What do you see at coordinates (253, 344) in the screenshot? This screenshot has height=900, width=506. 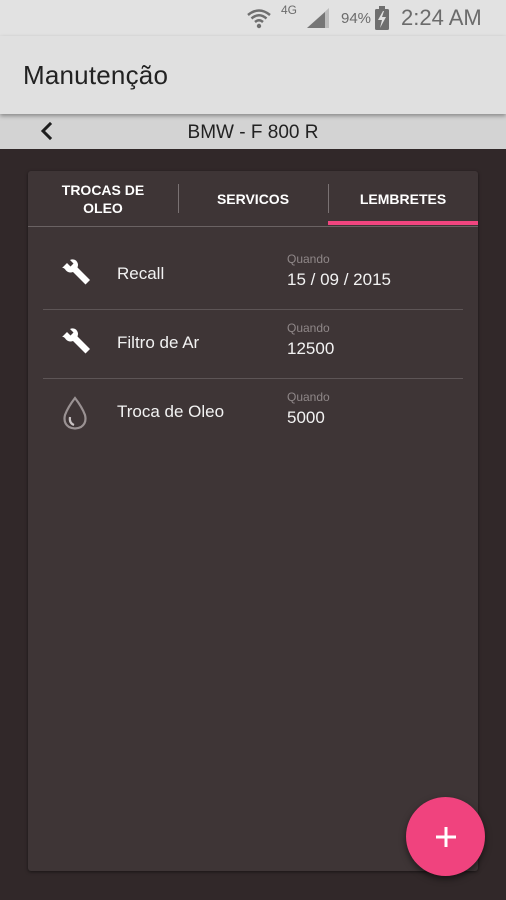 I see `list-item: Filtro de Ar Quando 12500` at bounding box center [253, 344].